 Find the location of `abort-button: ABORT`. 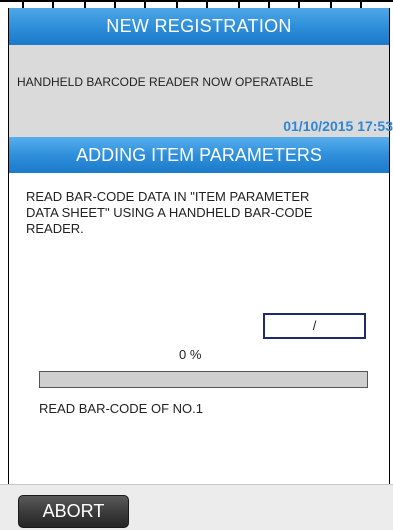

abort-button: ABORT is located at coordinates (73, 511).